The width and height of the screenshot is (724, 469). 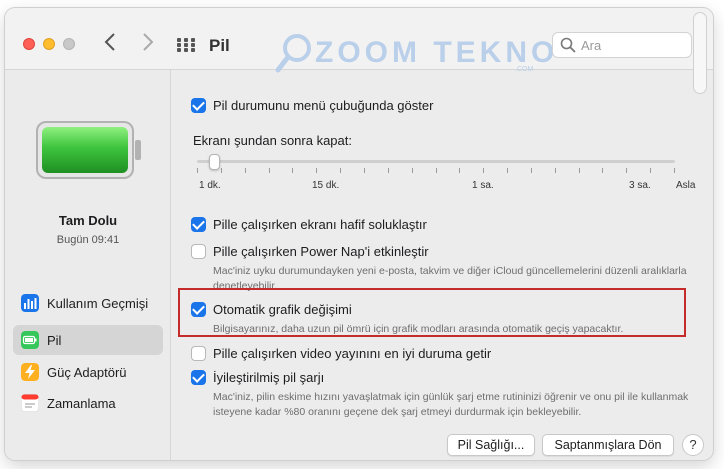 I want to click on optimized-charging-checkbox, so click(x=198, y=377).